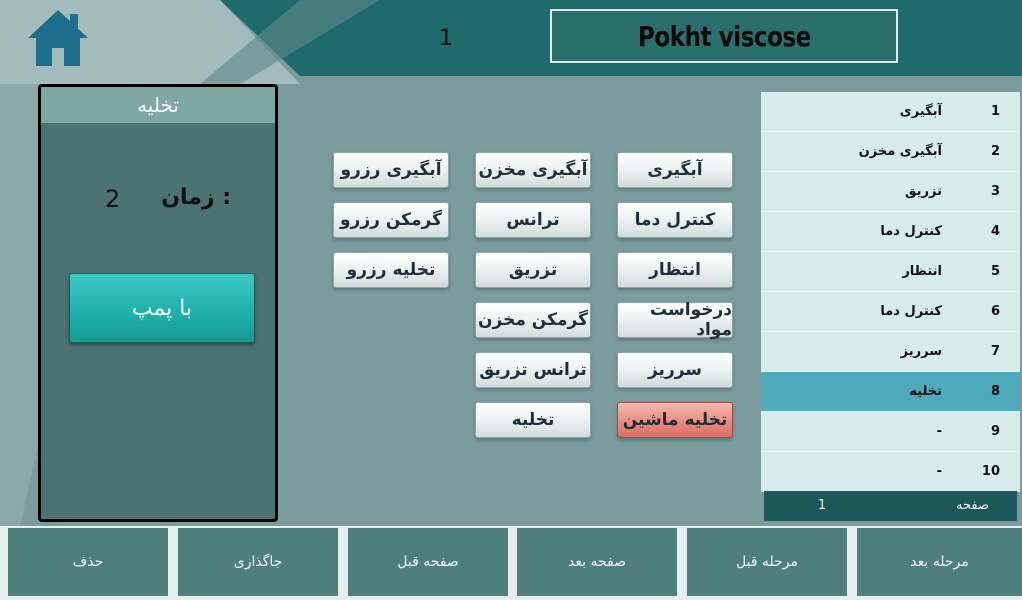 The height and width of the screenshot is (600, 1022). What do you see at coordinates (675, 320) in the screenshot?
I see `step-button-material-request: درخواست مواد` at bounding box center [675, 320].